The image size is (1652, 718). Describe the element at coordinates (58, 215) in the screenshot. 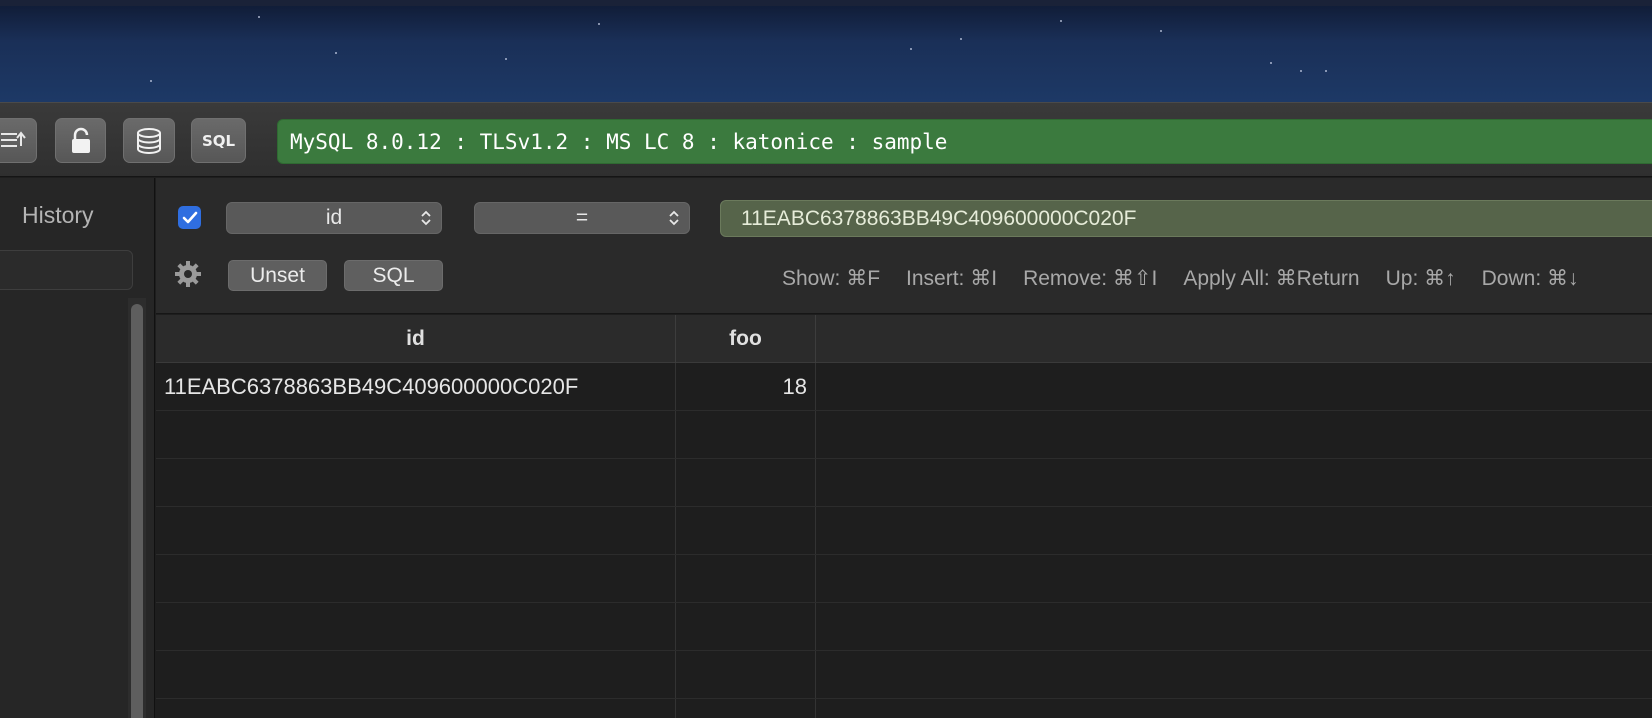

I see `tab-history: History` at that location.